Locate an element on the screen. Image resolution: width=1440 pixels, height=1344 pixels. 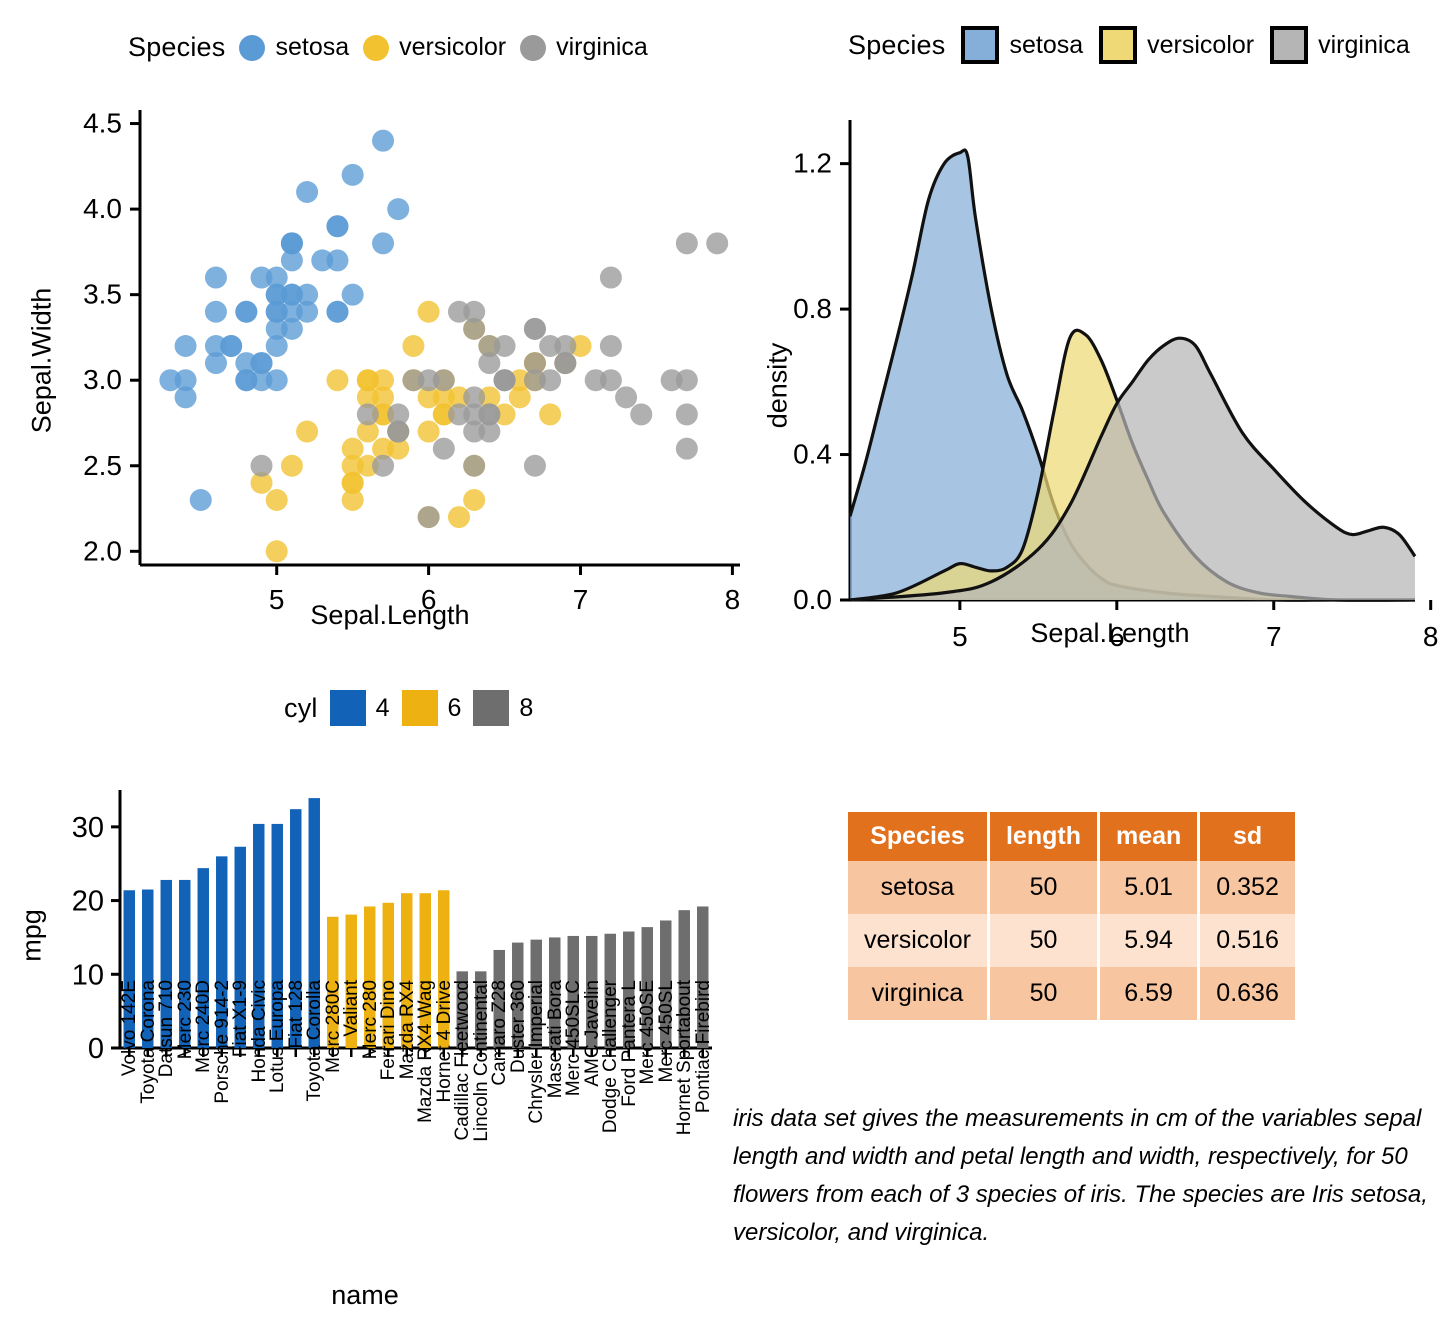
table-row: setosa 50 5.01 0.352 is located at coordinates (1073, 887).